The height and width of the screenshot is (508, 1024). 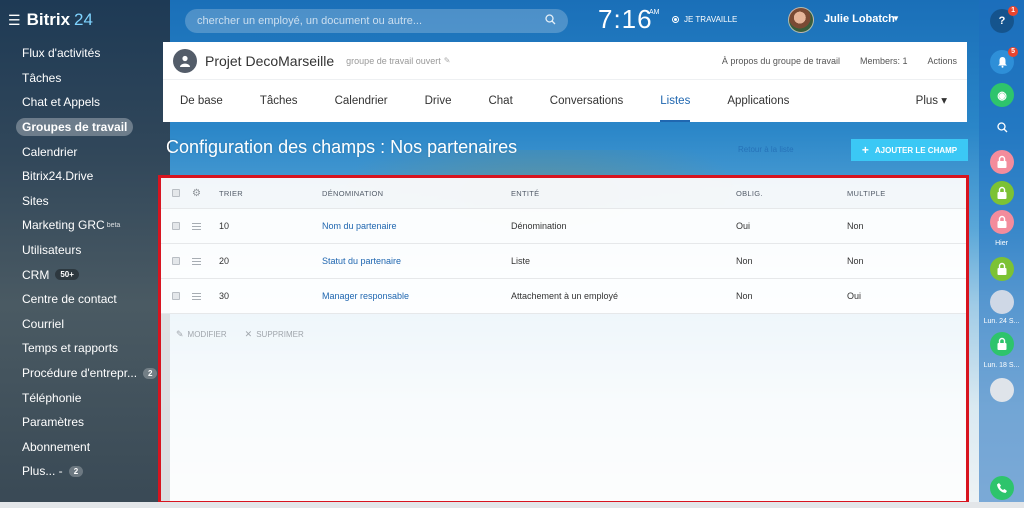 I want to click on delete-button: ✕ SUPPRIMER, so click(x=274, y=334).